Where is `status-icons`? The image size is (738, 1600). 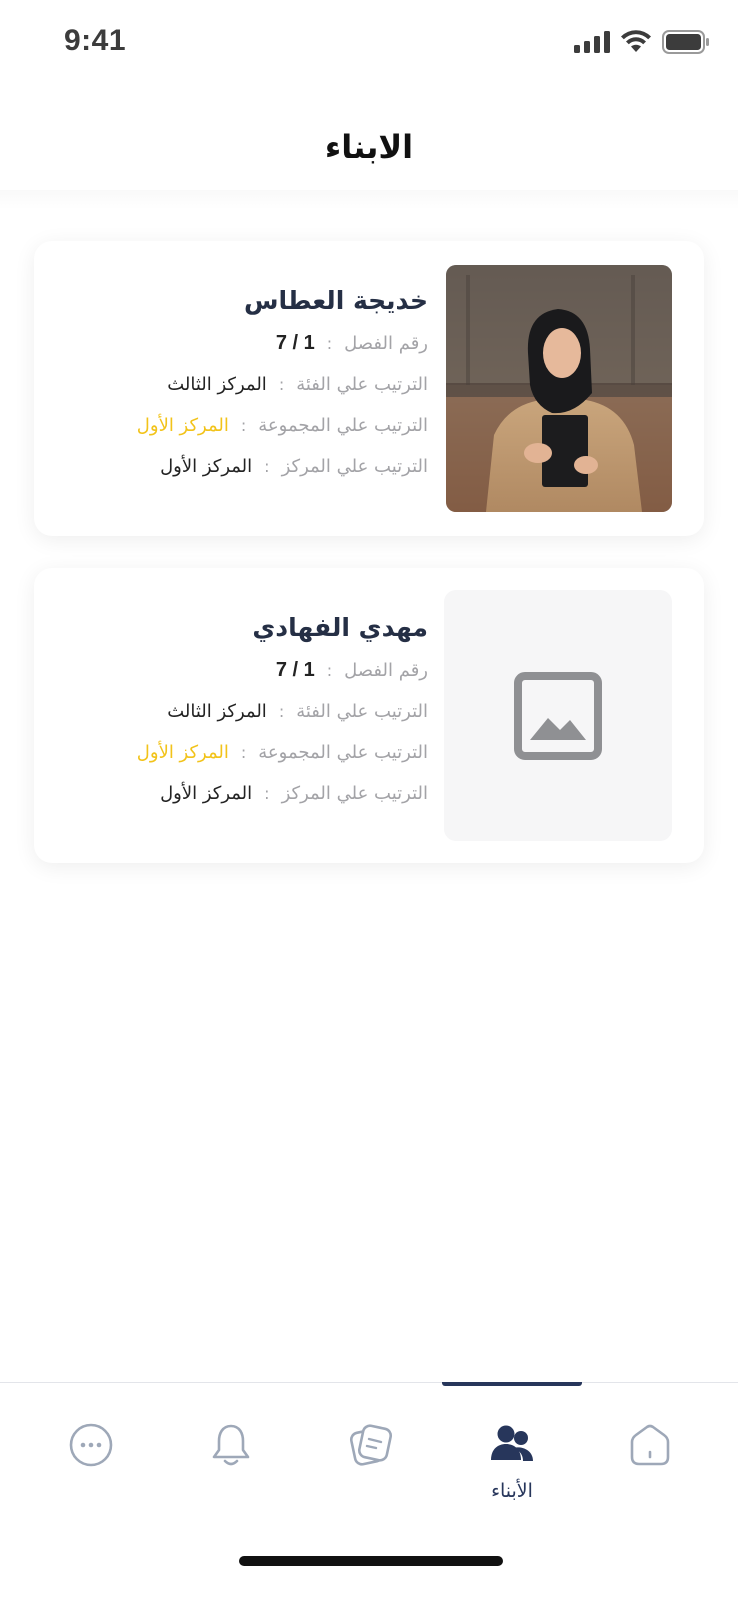
status-icons is located at coordinates (642, 42).